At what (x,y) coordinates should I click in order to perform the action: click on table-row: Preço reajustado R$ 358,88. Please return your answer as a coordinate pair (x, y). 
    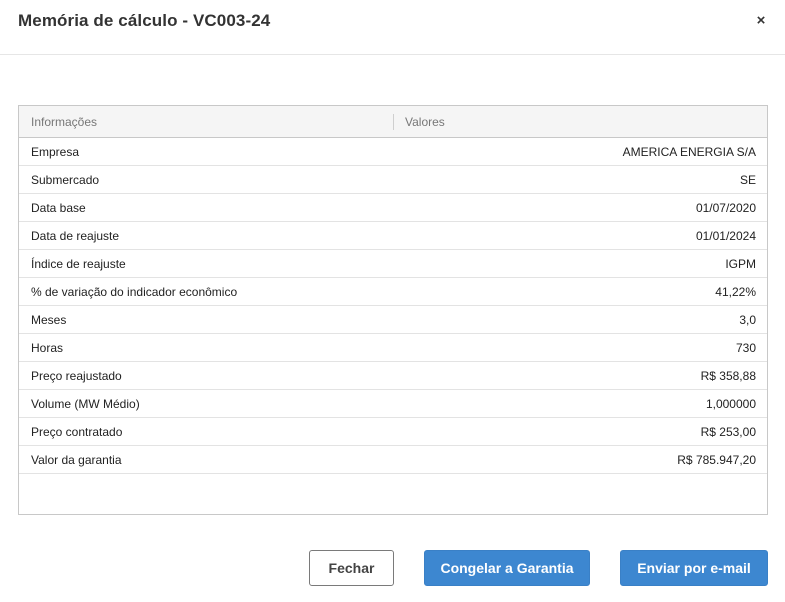
    Looking at the image, I should click on (393, 376).